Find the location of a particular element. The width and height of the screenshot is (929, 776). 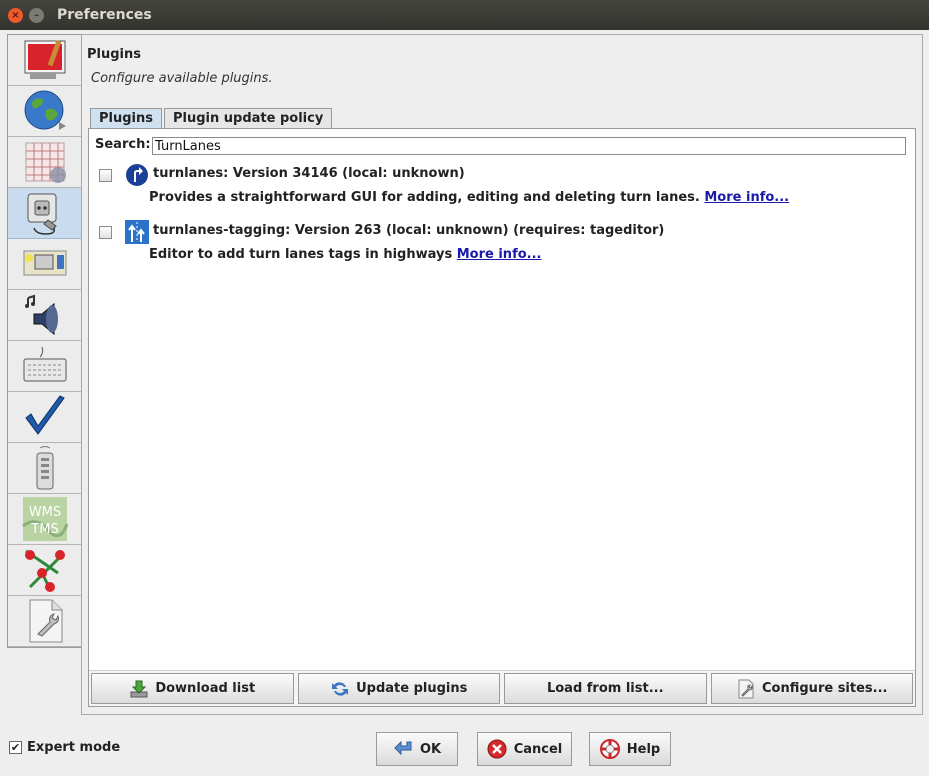

title-bar: × – Preferences is located at coordinates (464, 15).